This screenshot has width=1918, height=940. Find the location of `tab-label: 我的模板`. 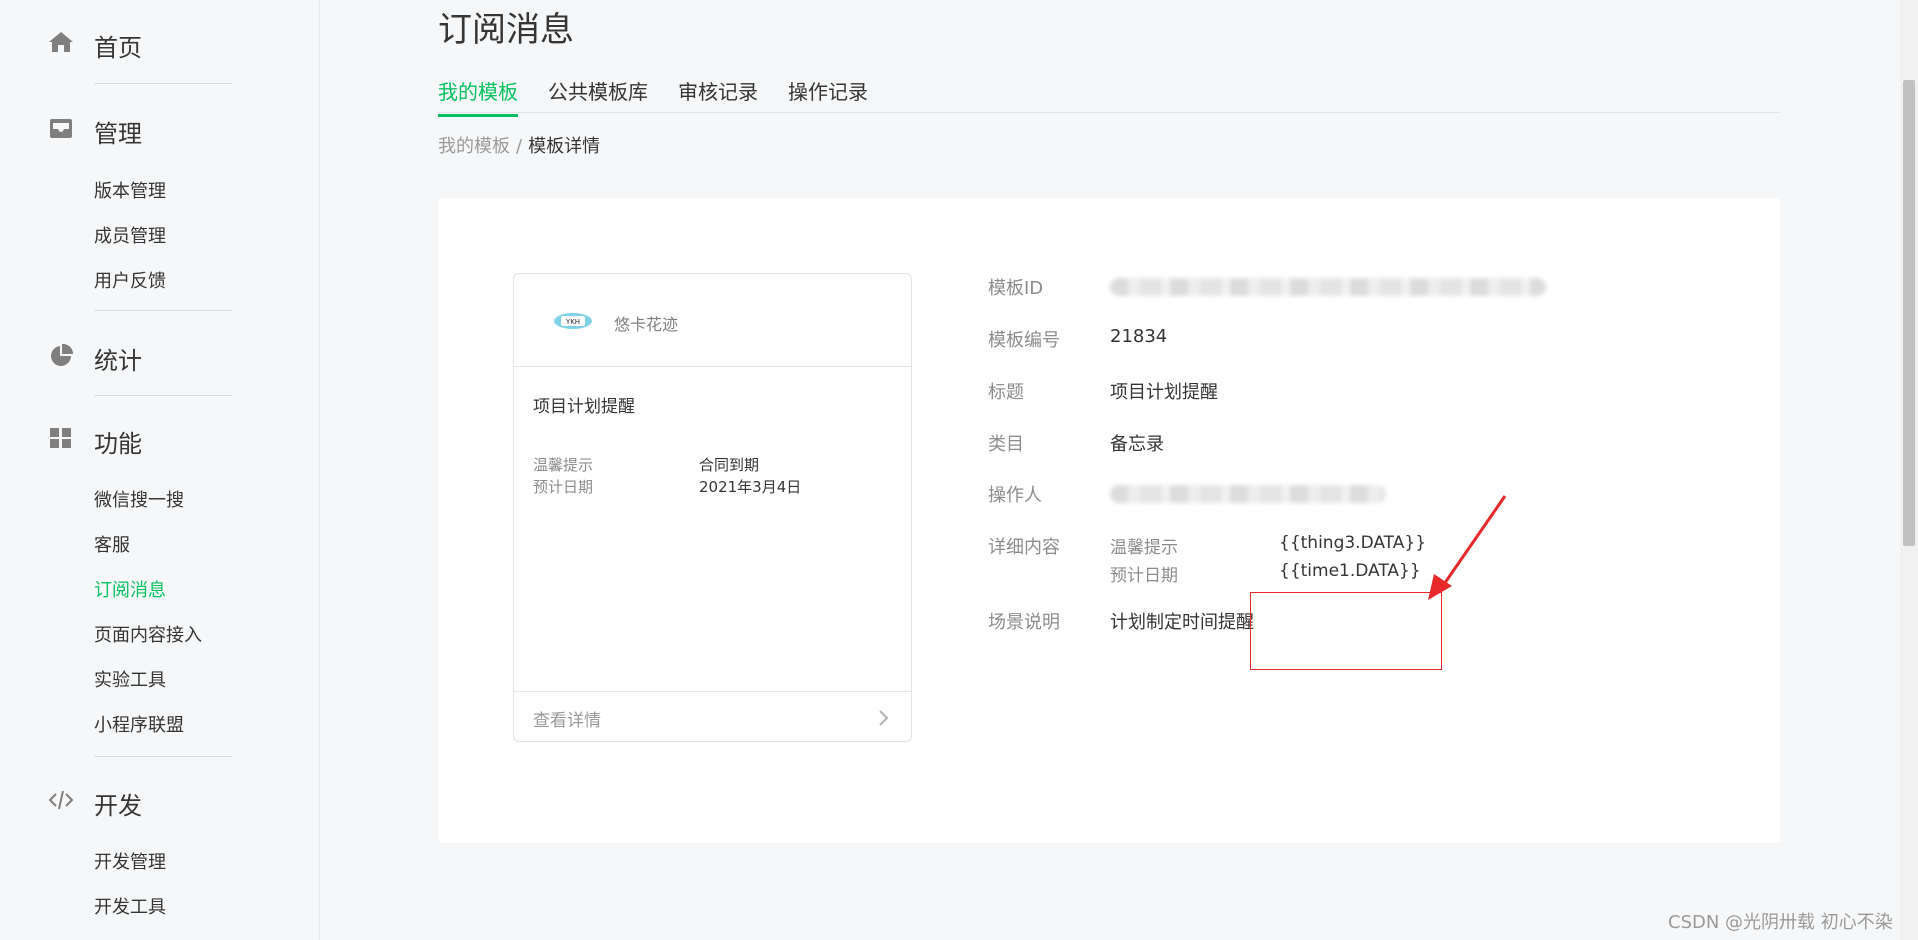

tab-label: 我的模板 is located at coordinates (478, 92).